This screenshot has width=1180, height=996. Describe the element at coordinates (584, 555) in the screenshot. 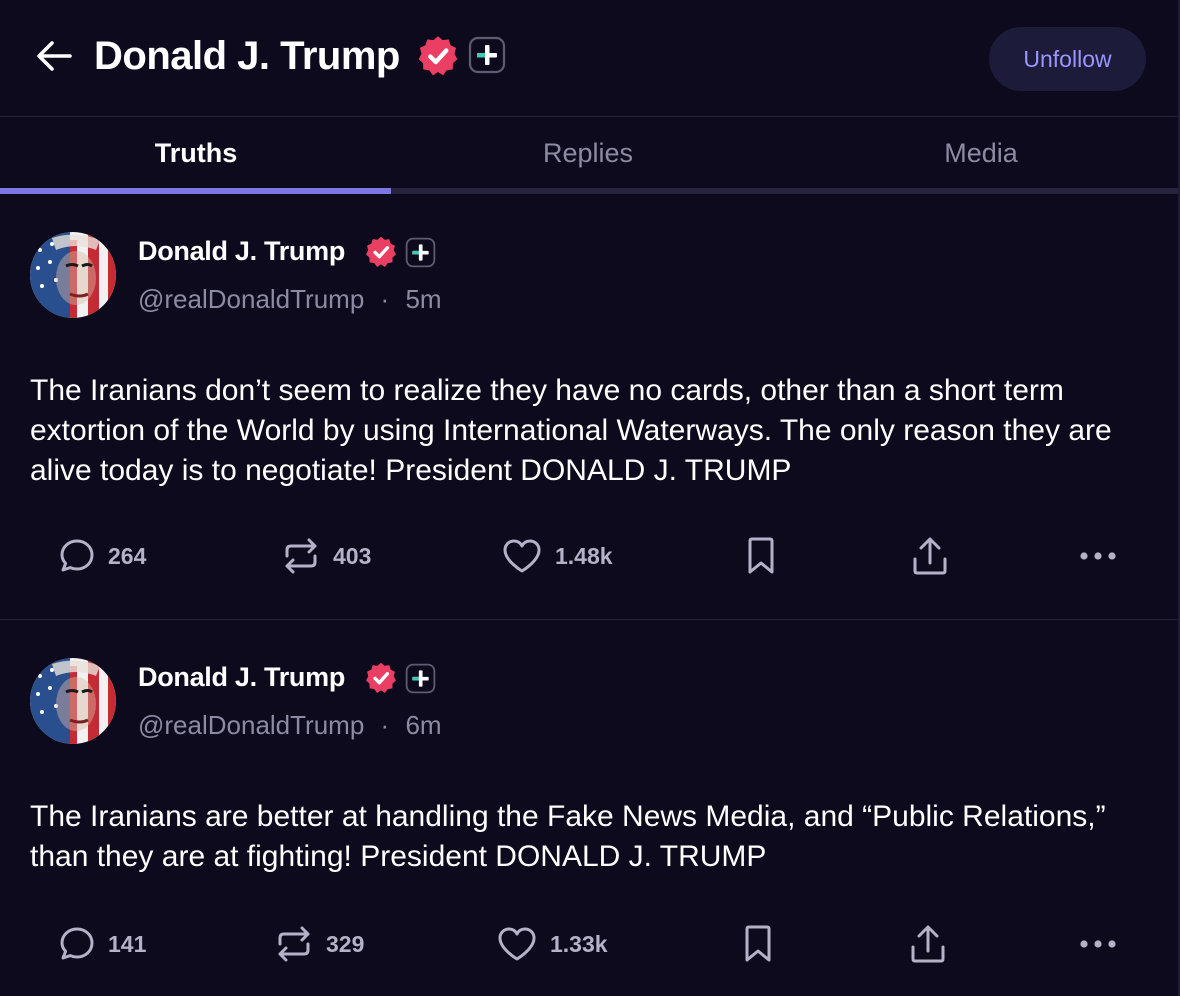

I see `like-count: 1.48k` at that location.